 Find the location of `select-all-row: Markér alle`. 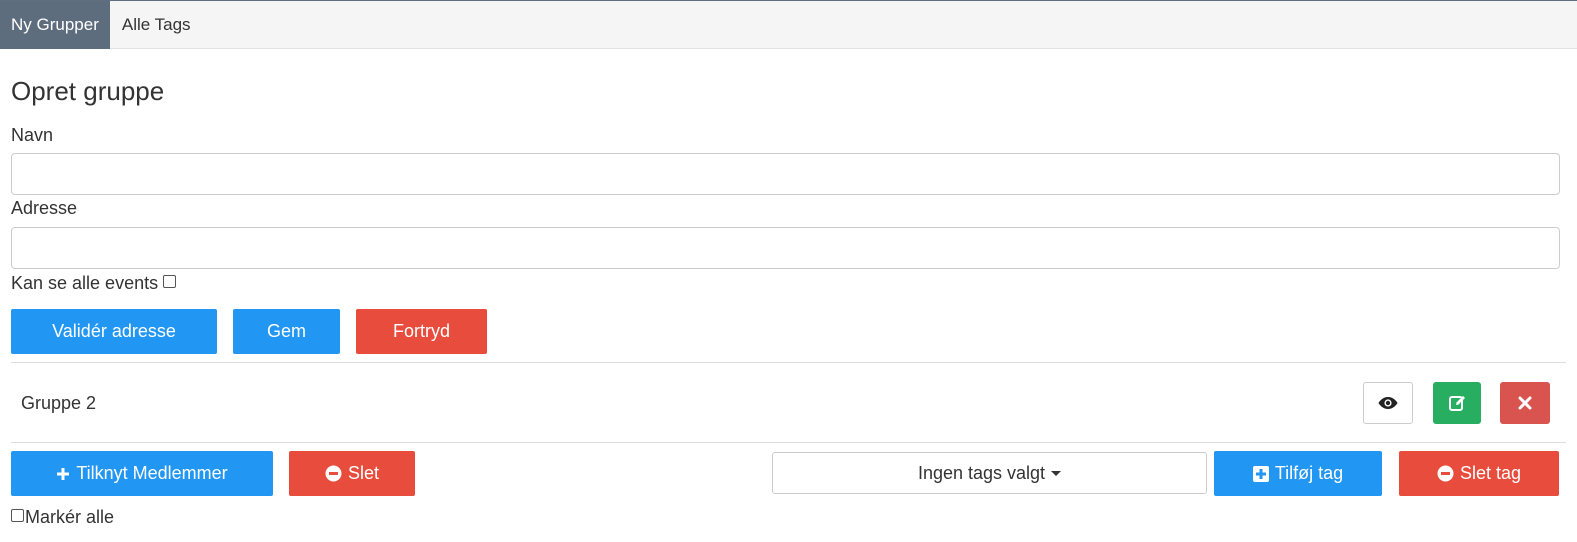

select-all-row: Markér alle is located at coordinates (62, 517).